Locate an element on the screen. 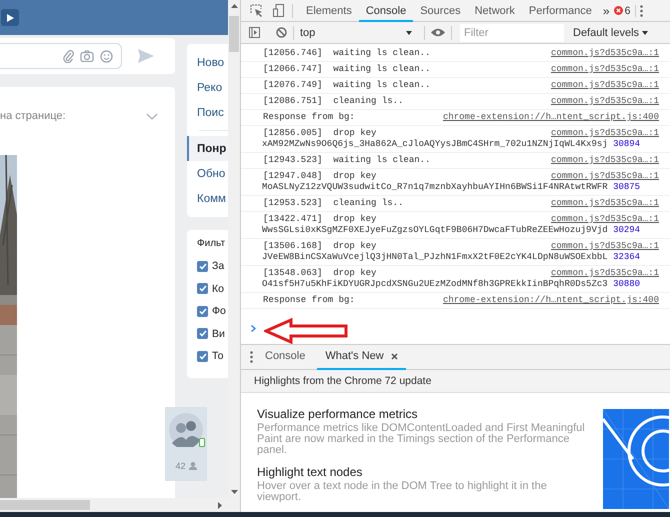 This screenshot has height=517, width=670. checkbox-label: Фо is located at coordinates (219, 311).